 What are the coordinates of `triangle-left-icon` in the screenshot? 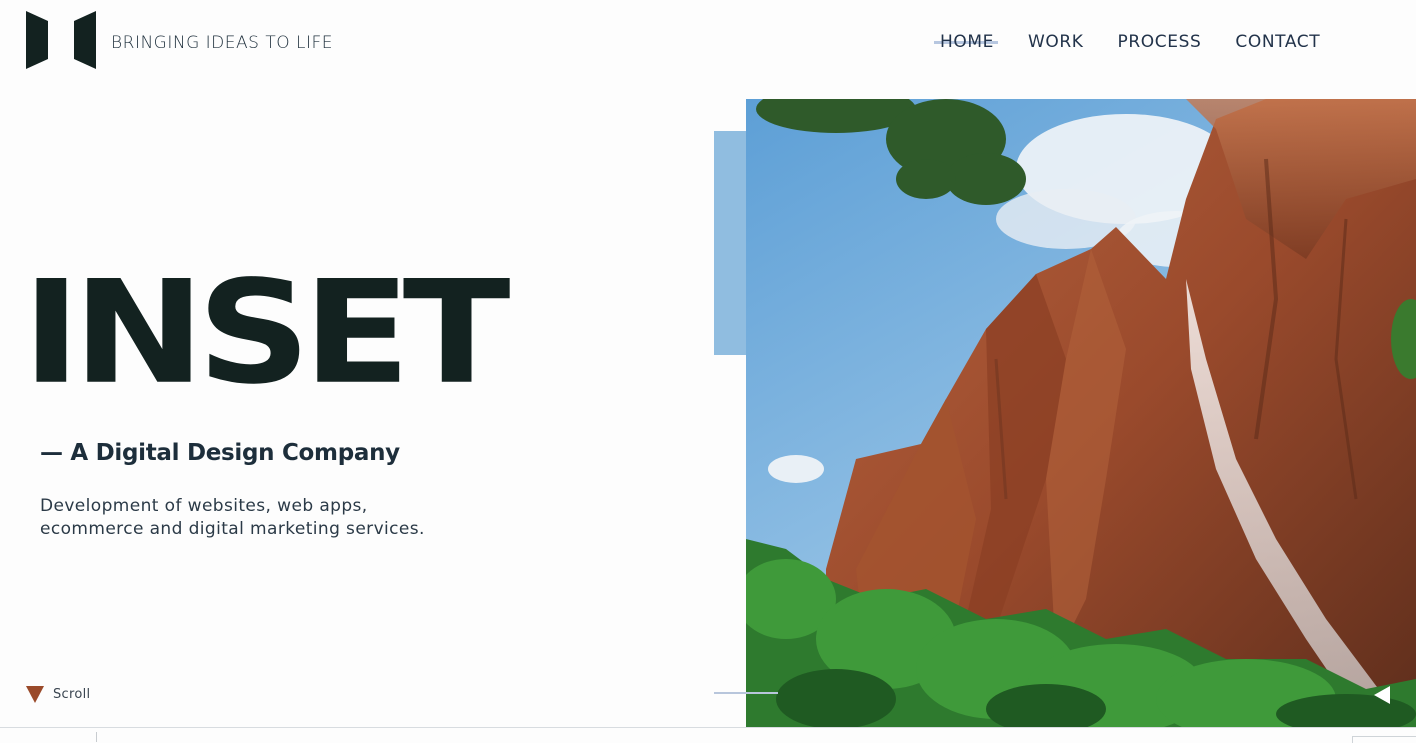 It's located at (1382, 695).